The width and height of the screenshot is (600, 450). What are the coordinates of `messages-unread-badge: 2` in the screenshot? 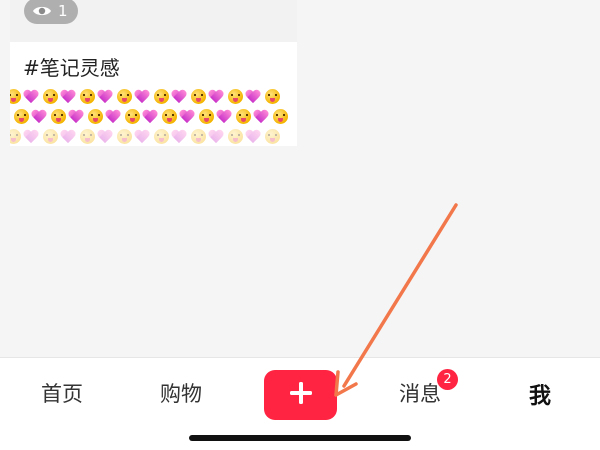 It's located at (447, 379).